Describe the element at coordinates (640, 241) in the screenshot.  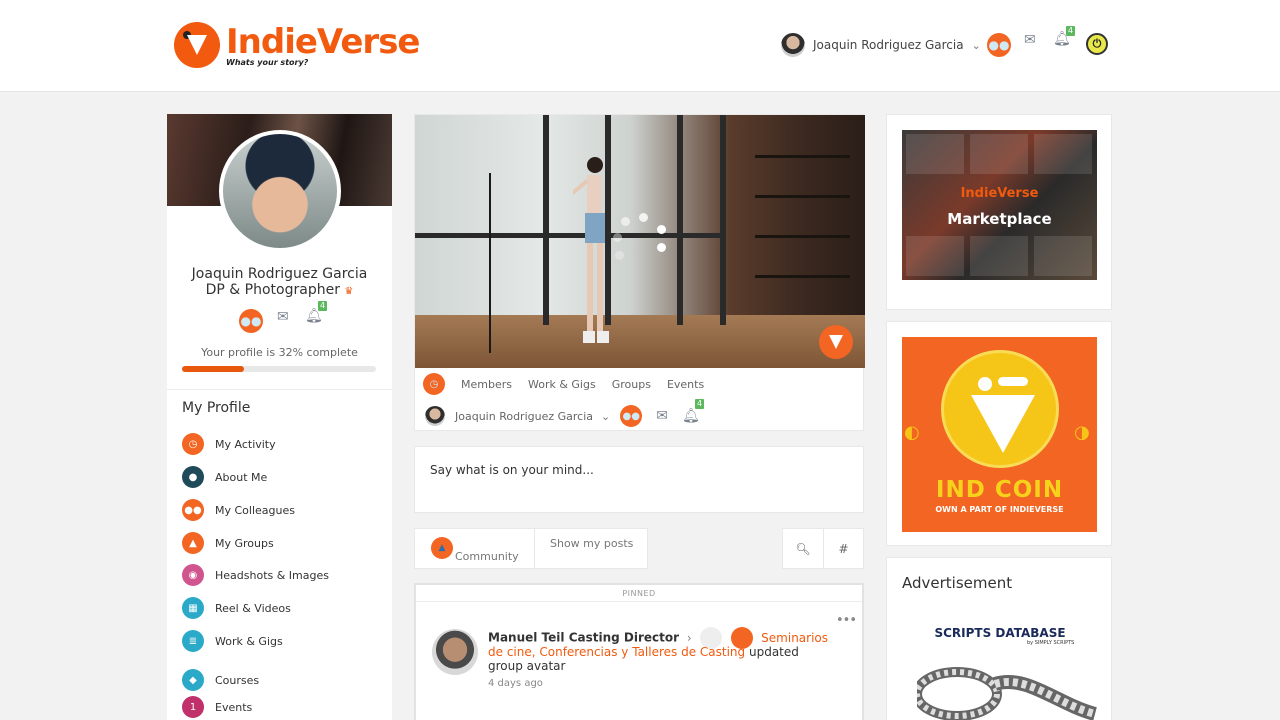
I see `hero-image` at that location.